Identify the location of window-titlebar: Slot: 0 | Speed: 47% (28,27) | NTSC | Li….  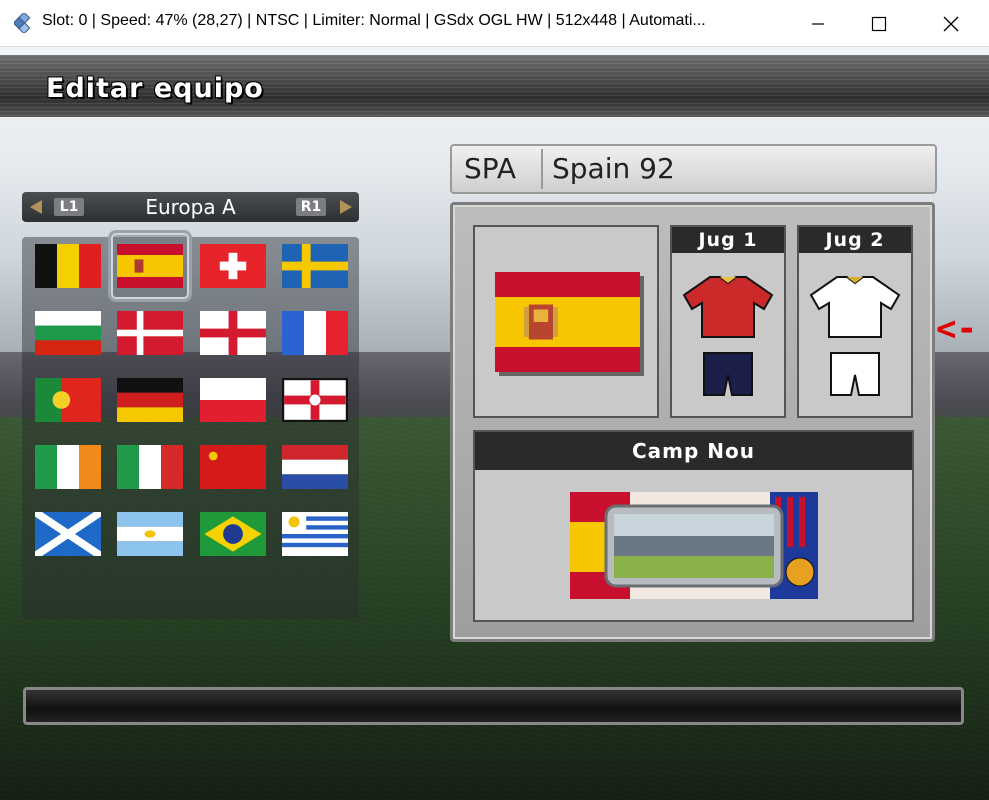
(494, 23).